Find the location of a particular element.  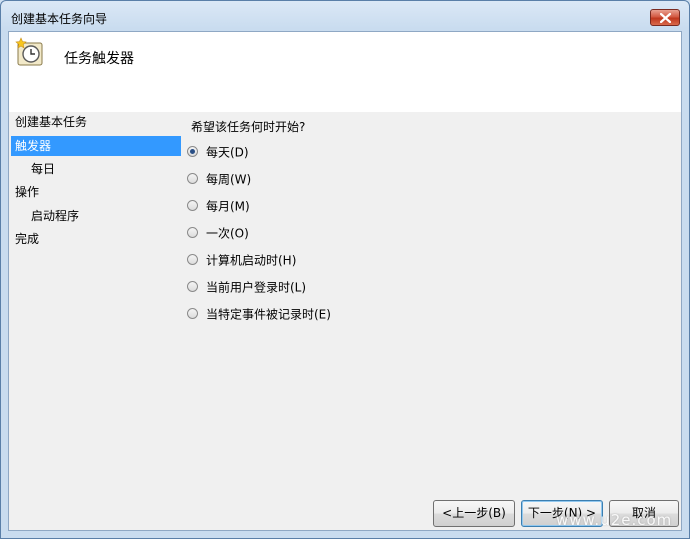

title-bar: 创建基本任务向导 is located at coordinates (345, 16).